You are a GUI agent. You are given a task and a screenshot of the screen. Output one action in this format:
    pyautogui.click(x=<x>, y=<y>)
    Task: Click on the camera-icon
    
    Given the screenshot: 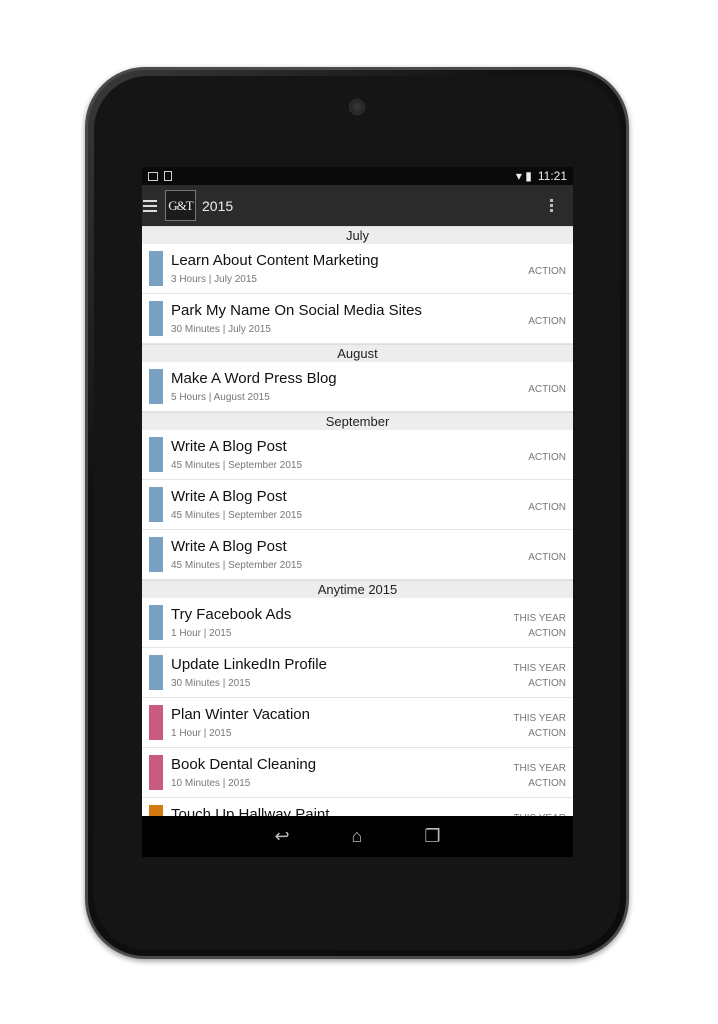 What is the action you would take?
    pyautogui.click(x=357, y=107)
    